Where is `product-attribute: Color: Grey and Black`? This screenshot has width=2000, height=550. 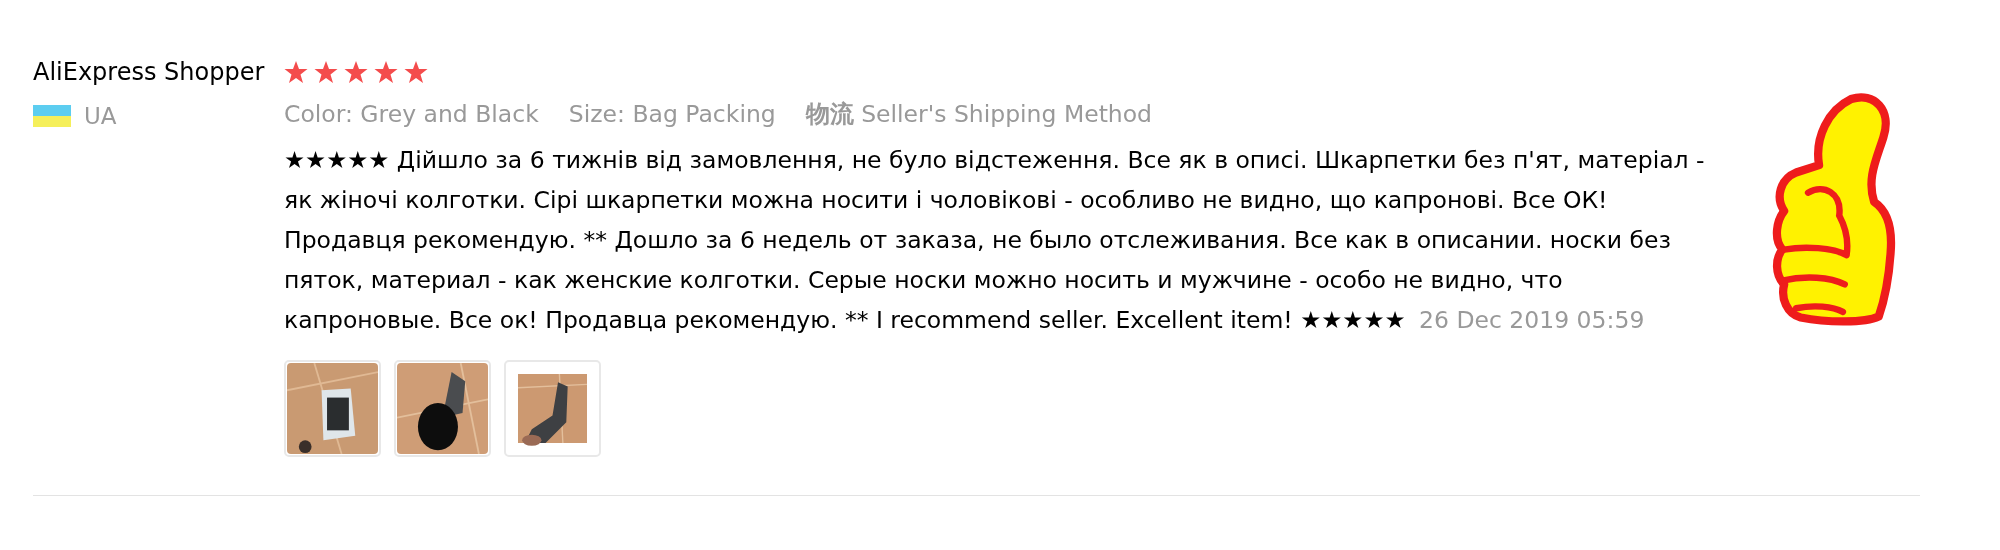 product-attribute: Color: Grey and Black is located at coordinates (411, 114).